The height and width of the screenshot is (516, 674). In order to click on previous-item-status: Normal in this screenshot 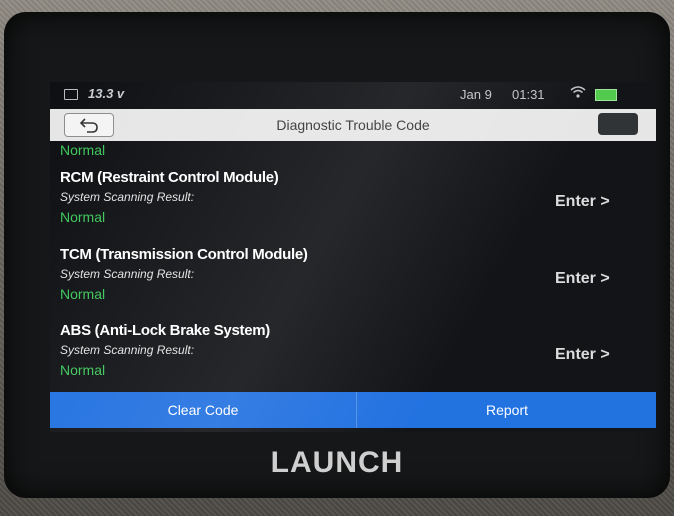, I will do `click(83, 150)`.